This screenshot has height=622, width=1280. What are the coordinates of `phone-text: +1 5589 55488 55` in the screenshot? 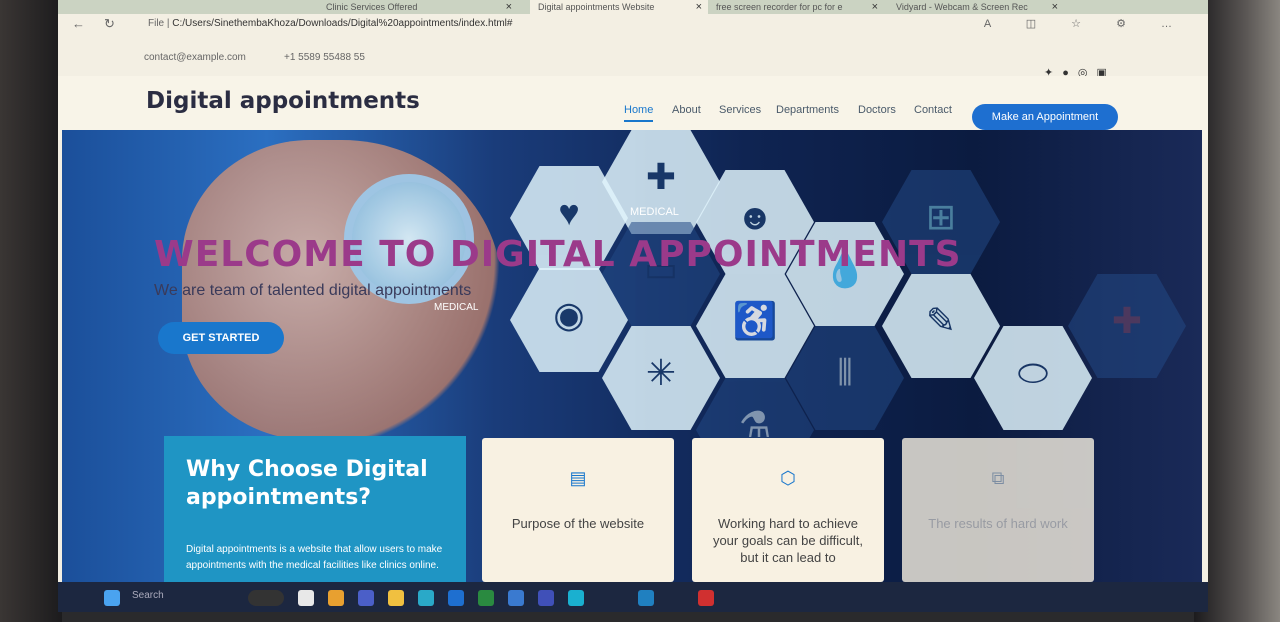 It's located at (324, 57).